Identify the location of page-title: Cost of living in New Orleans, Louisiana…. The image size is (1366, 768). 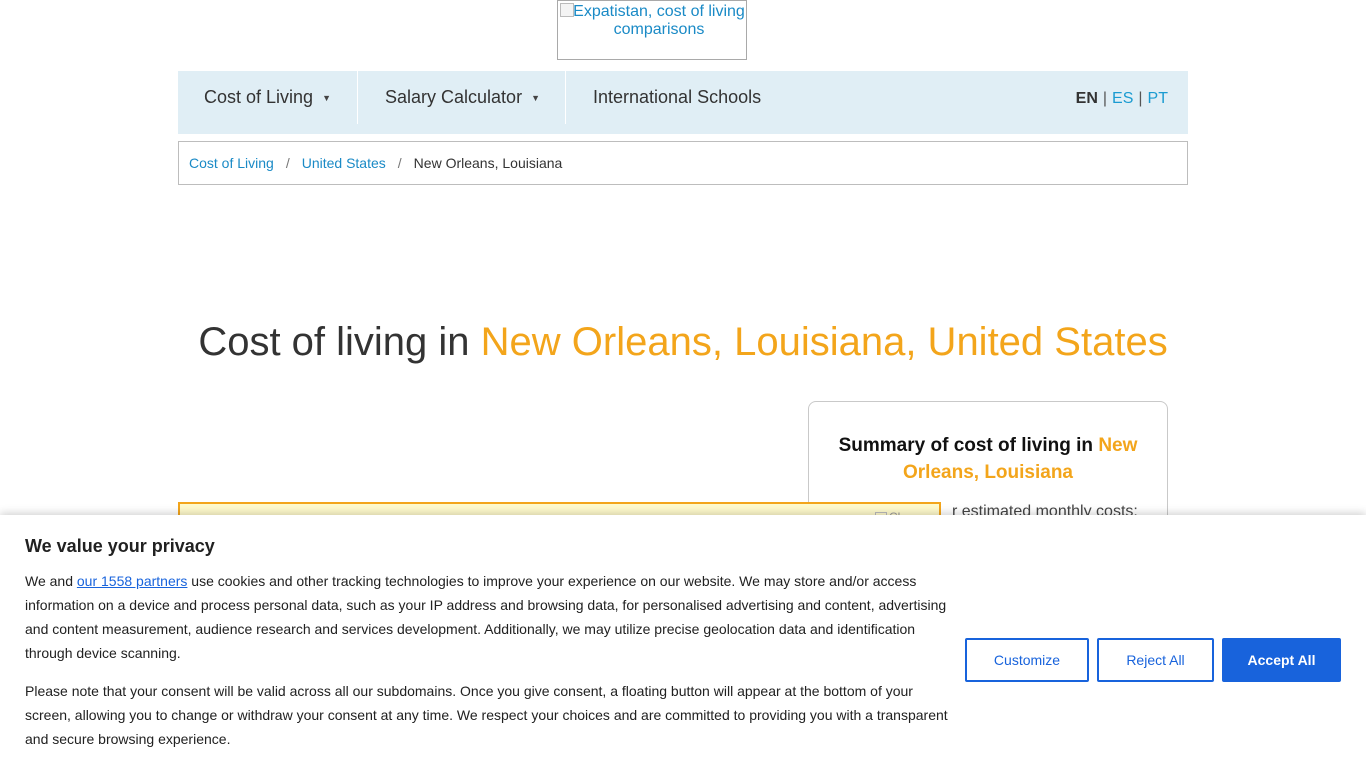
(683, 342).